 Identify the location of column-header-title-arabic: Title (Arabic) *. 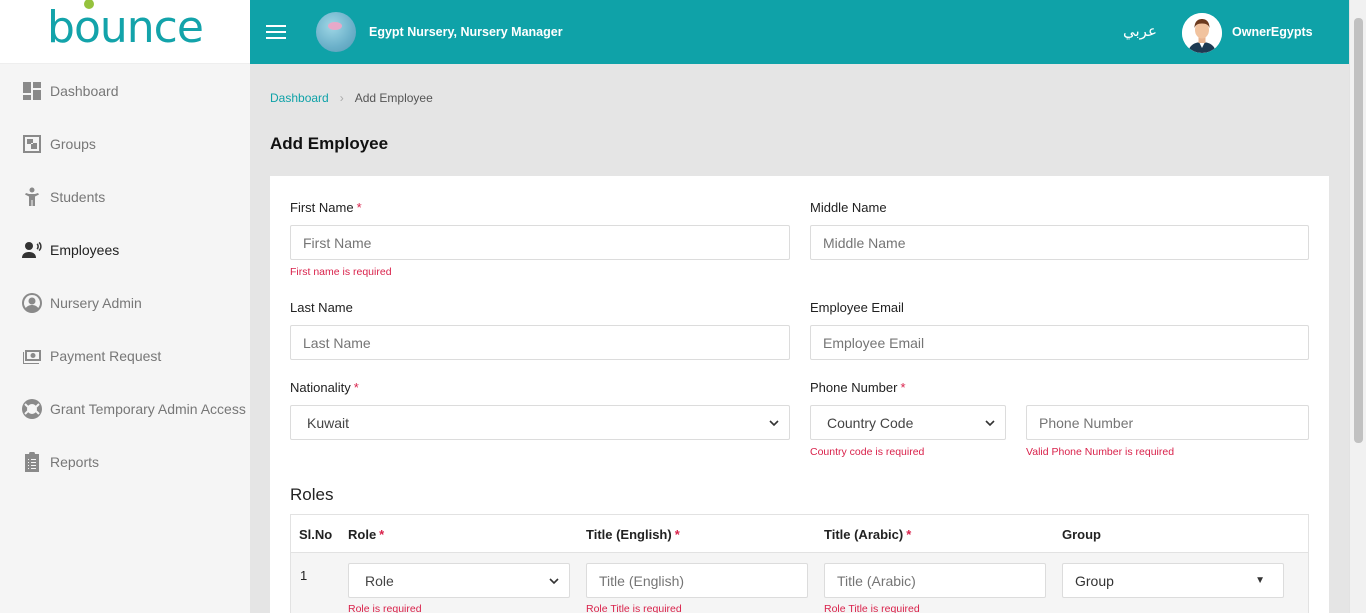
(868, 534).